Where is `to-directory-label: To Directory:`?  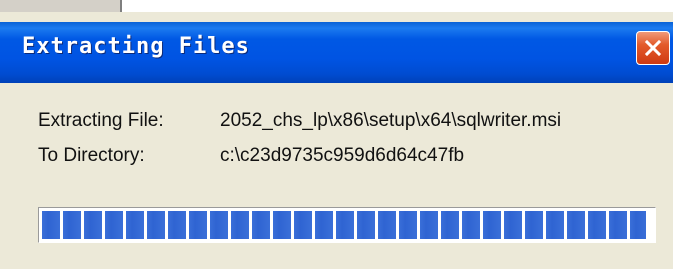
to-directory-label: To Directory: is located at coordinates (91, 155).